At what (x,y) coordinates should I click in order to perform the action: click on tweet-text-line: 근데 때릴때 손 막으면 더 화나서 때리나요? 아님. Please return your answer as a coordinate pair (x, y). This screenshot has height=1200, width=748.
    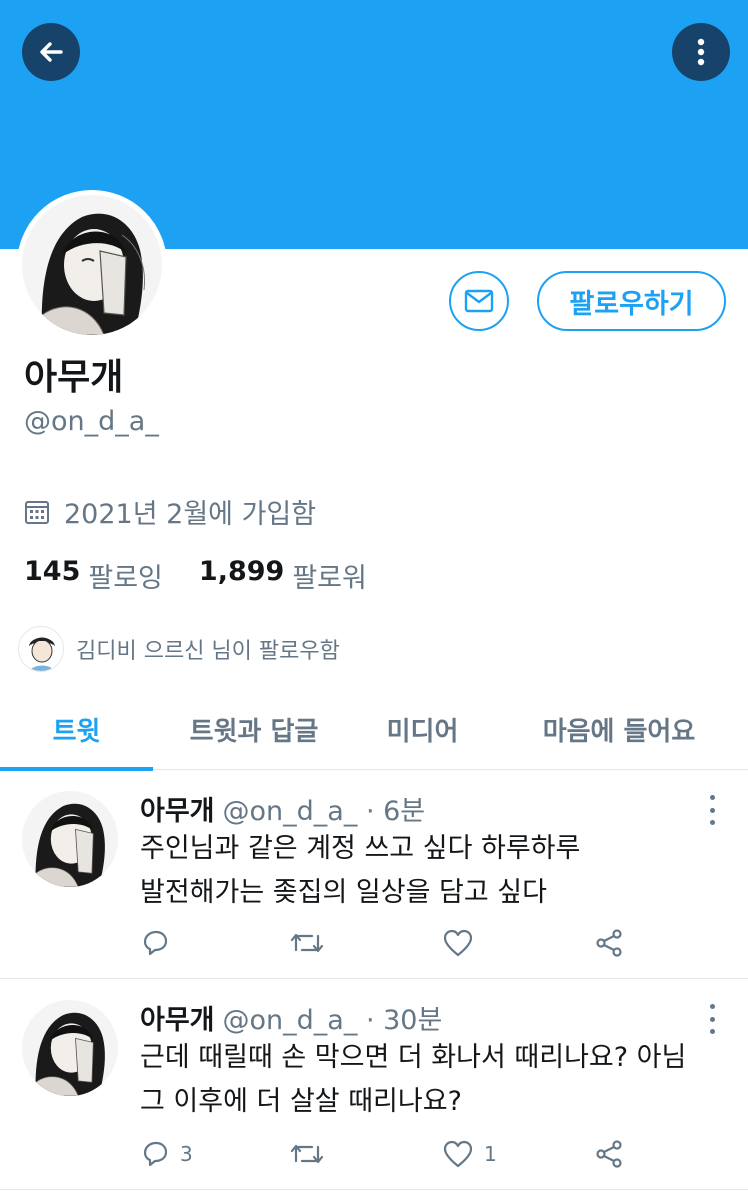
    Looking at the image, I should click on (413, 1057).